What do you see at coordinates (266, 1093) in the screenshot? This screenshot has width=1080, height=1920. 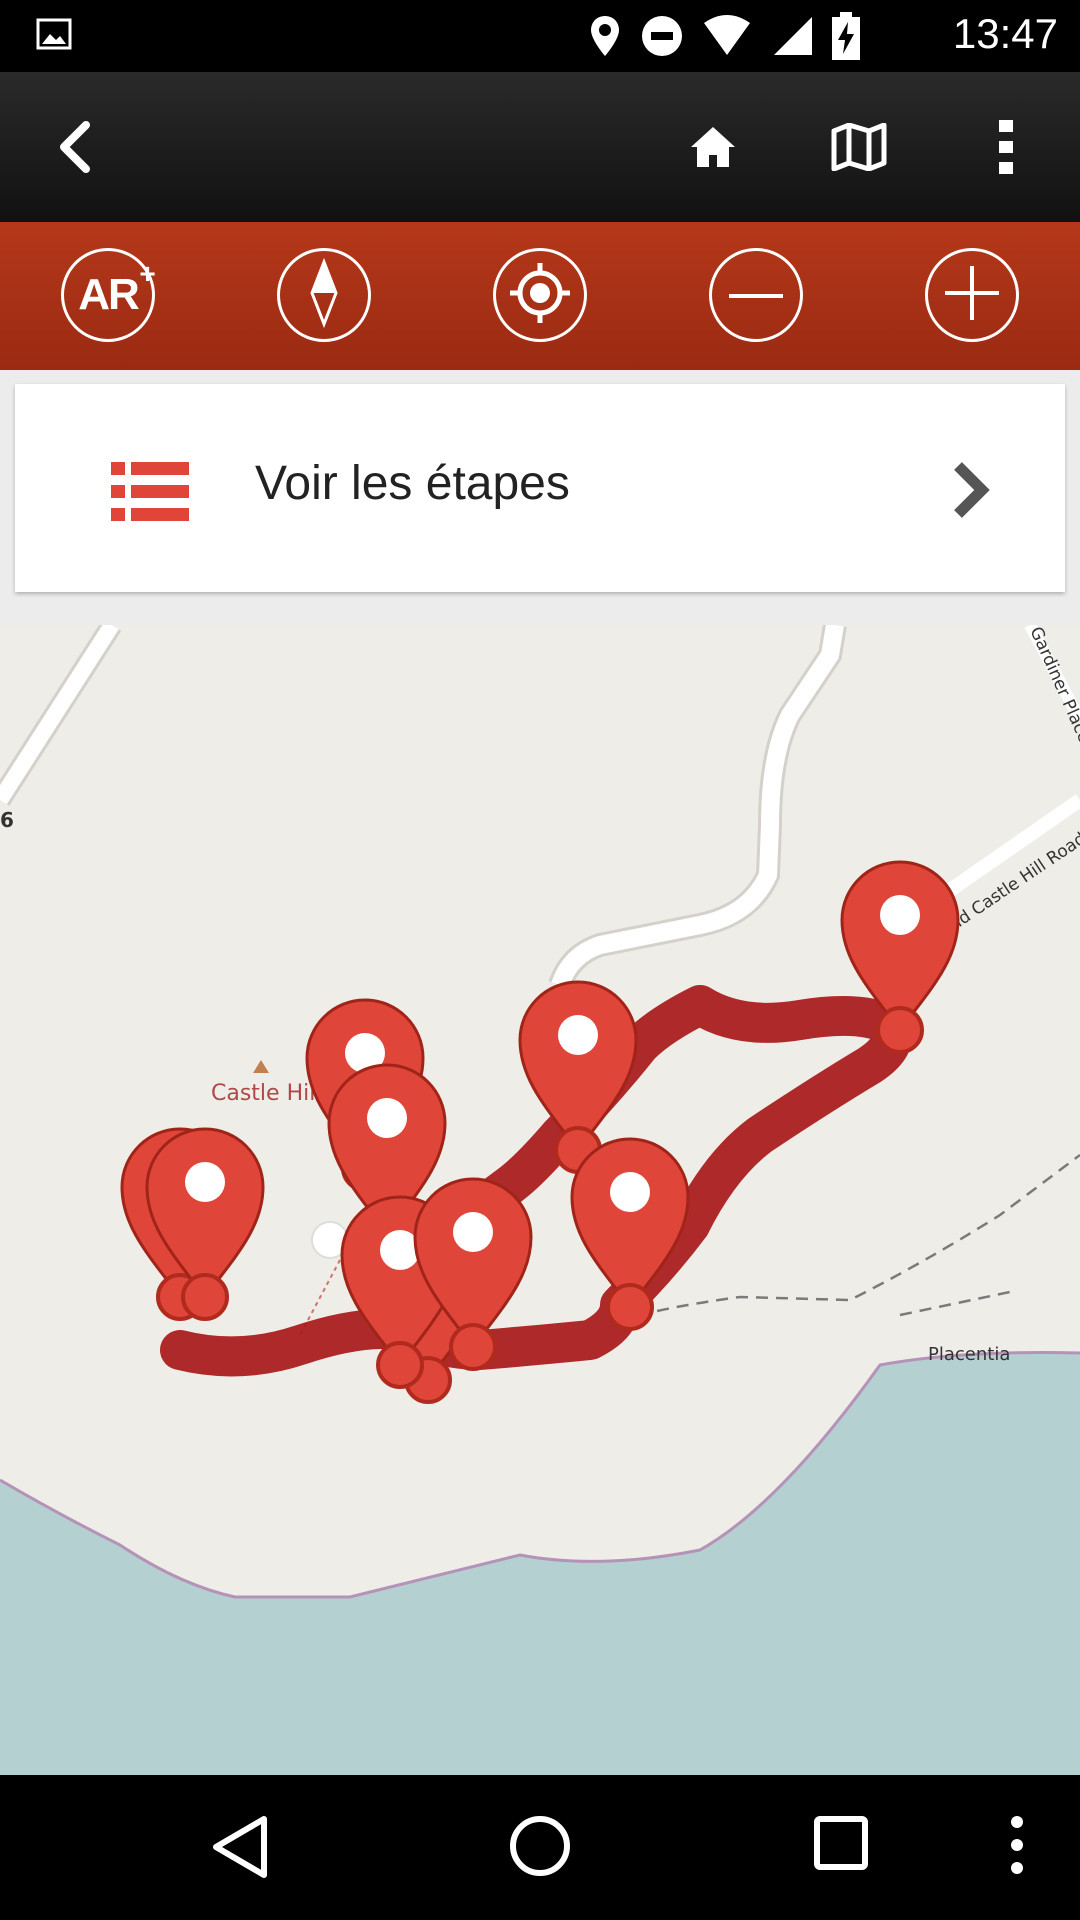 I see `map-label-castle-hill: Castle Hill` at bounding box center [266, 1093].